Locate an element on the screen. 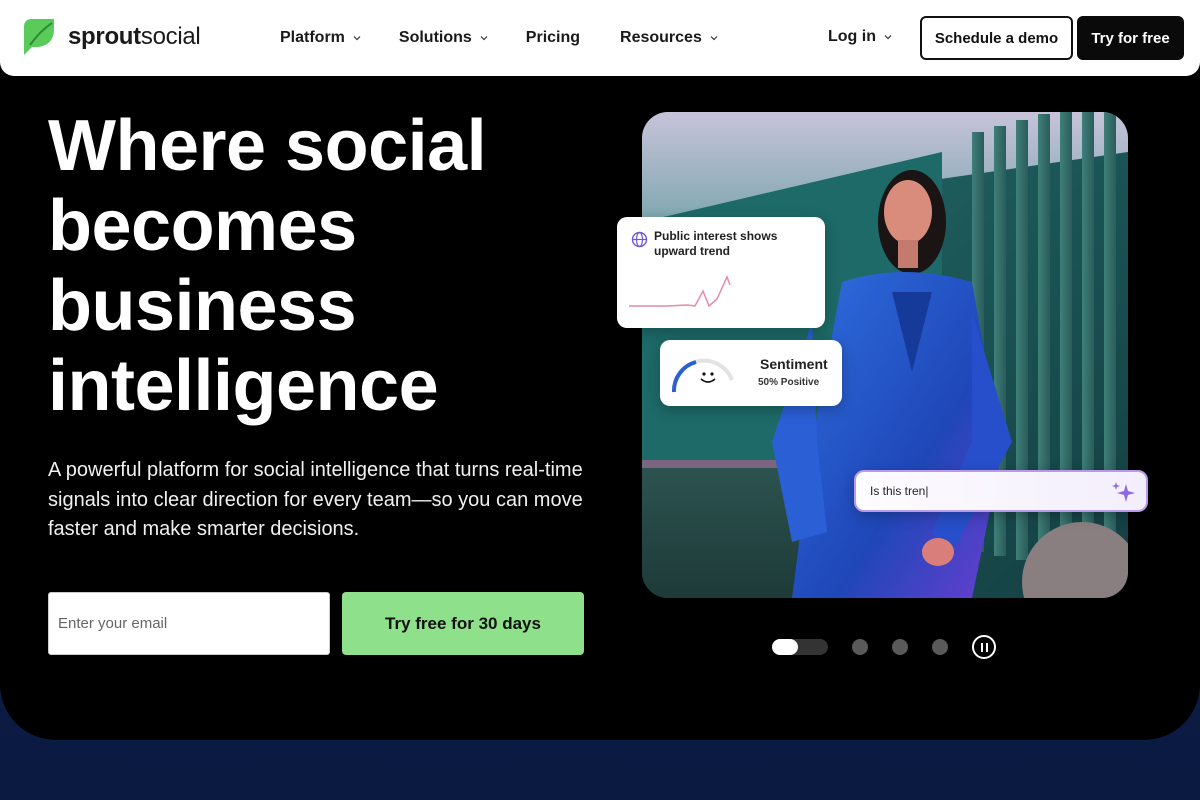 The width and height of the screenshot is (1200, 800). schedule-demo-button: Schedule a demo is located at coordinates (996, 38).